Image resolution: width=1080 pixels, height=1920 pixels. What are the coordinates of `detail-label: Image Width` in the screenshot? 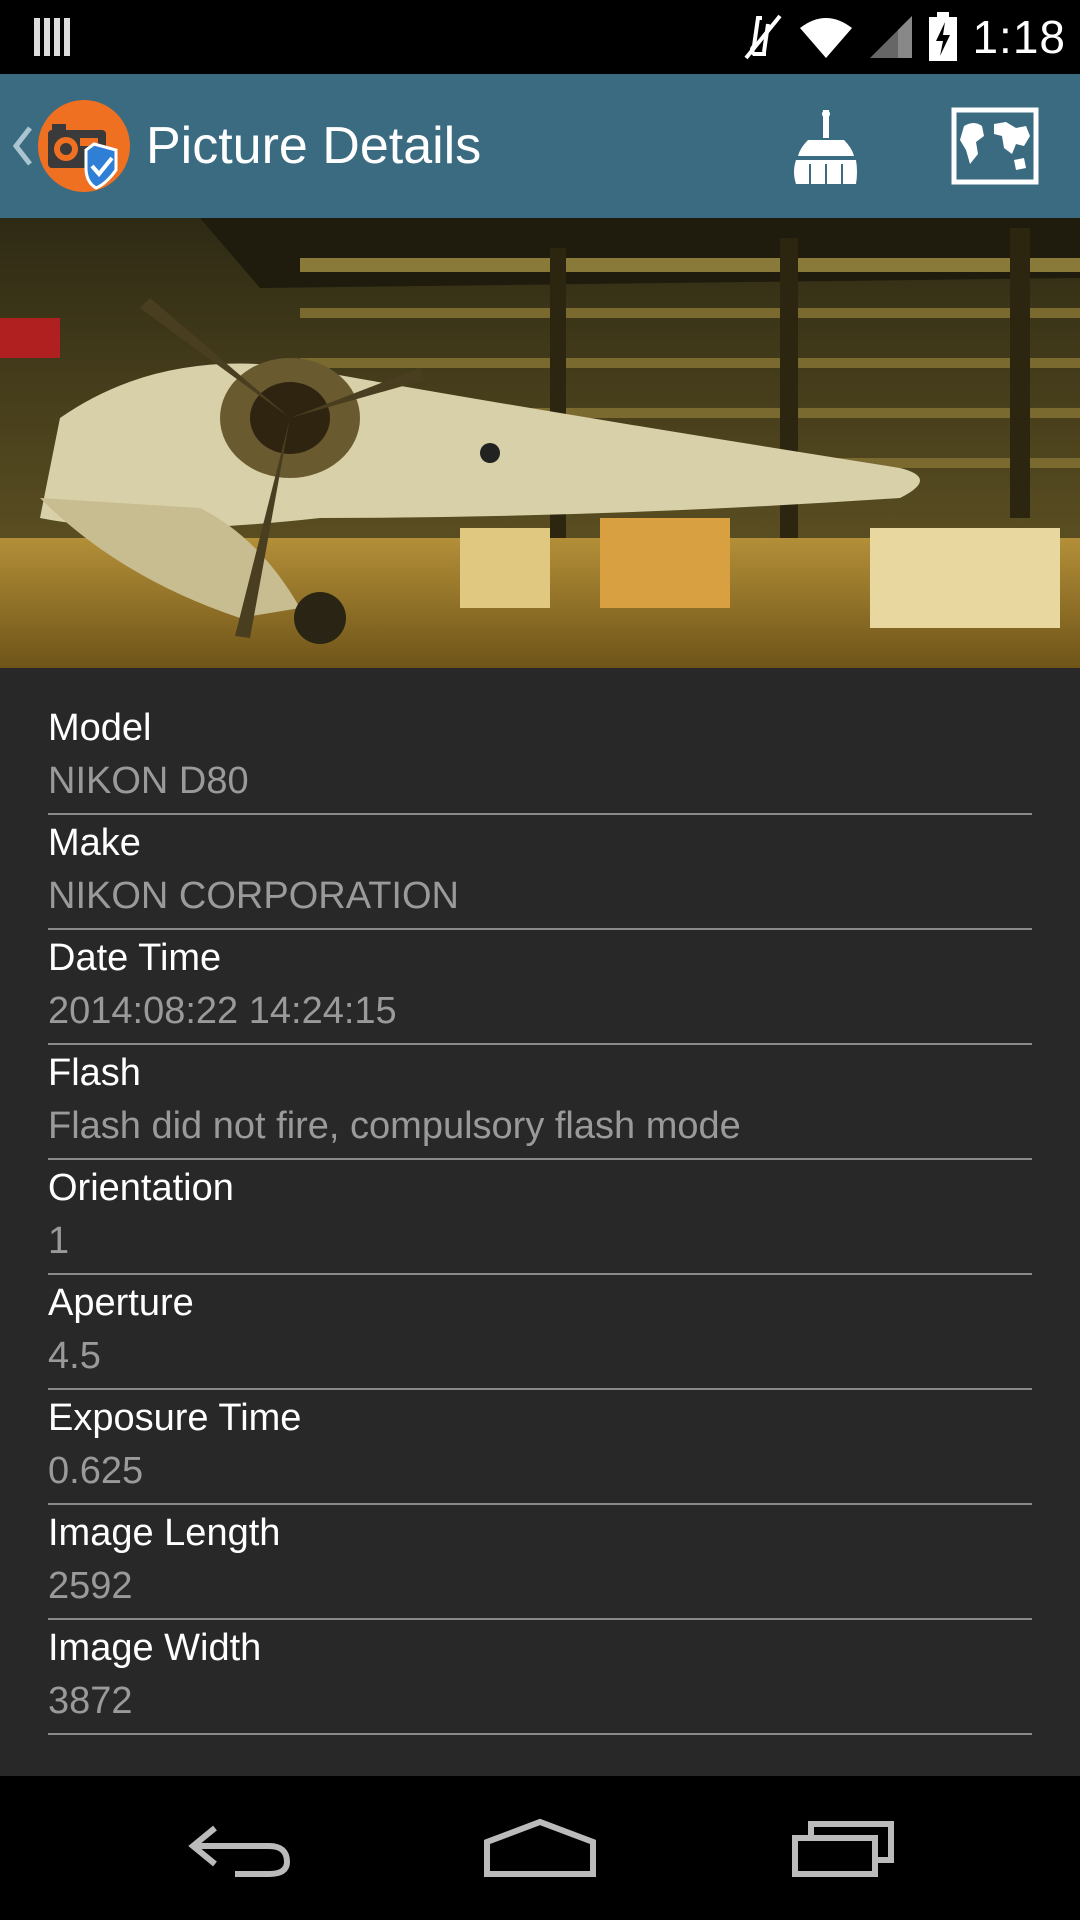 It's located at (155, 1648).